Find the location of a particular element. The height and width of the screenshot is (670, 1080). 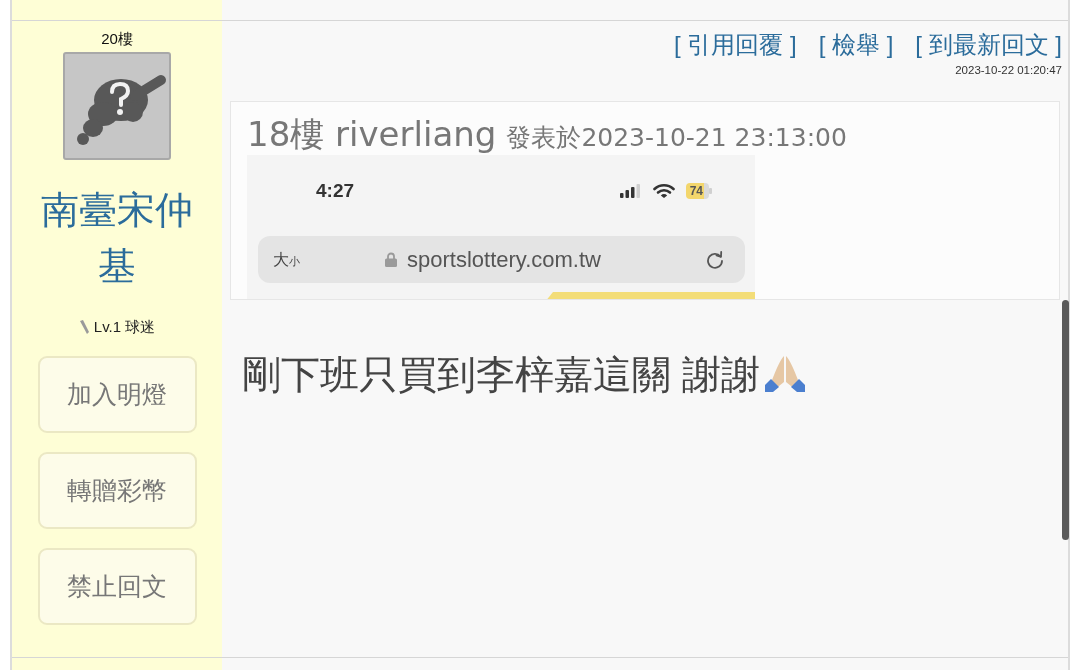

user-level: Lv.1 球迷 is located at coordinates (124, 327).